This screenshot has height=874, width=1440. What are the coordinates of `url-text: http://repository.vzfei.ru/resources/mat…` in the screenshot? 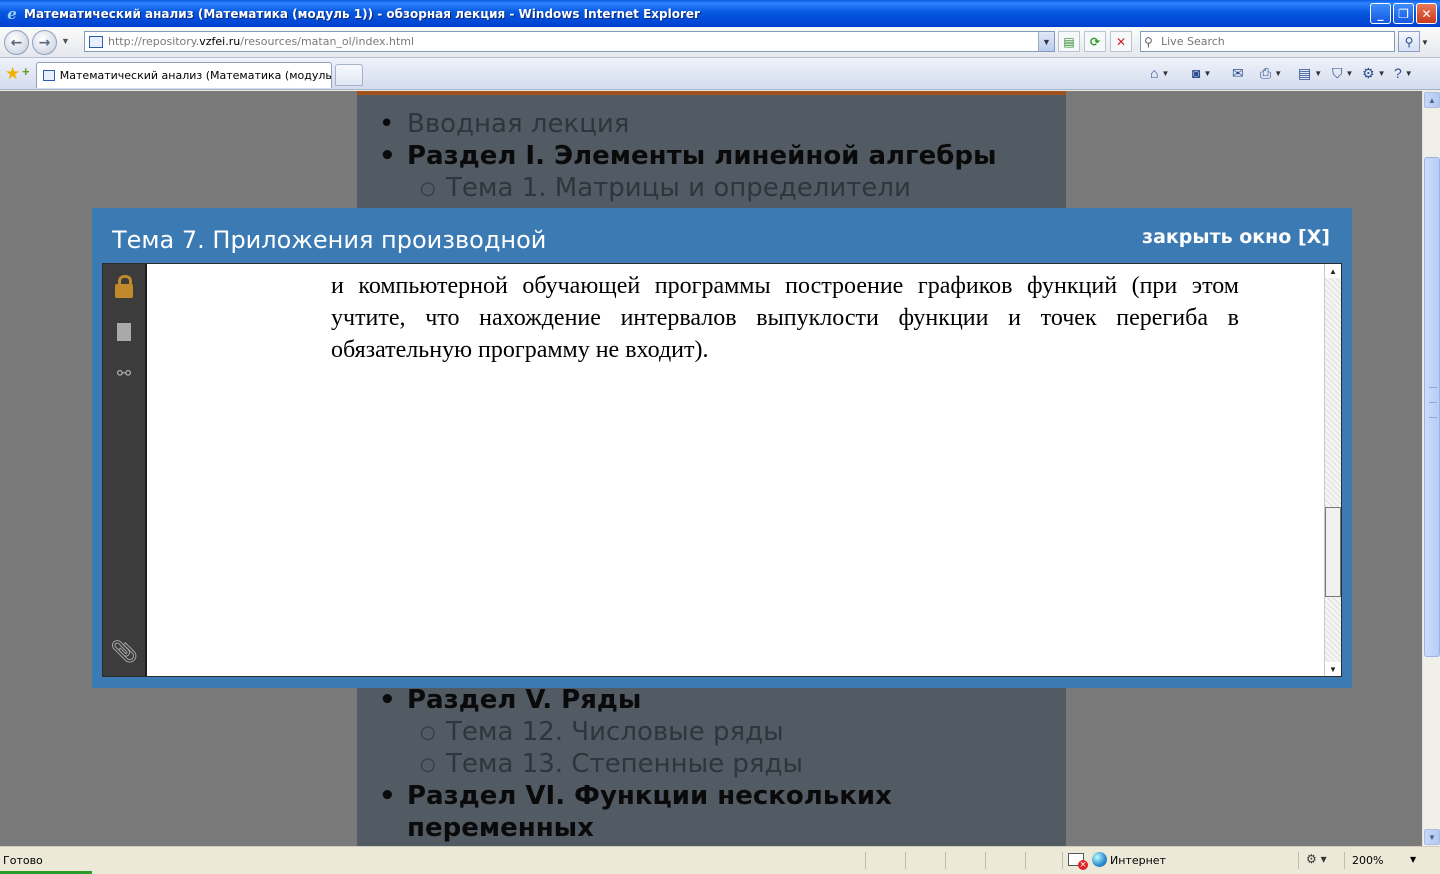 It's located at (261, 41).